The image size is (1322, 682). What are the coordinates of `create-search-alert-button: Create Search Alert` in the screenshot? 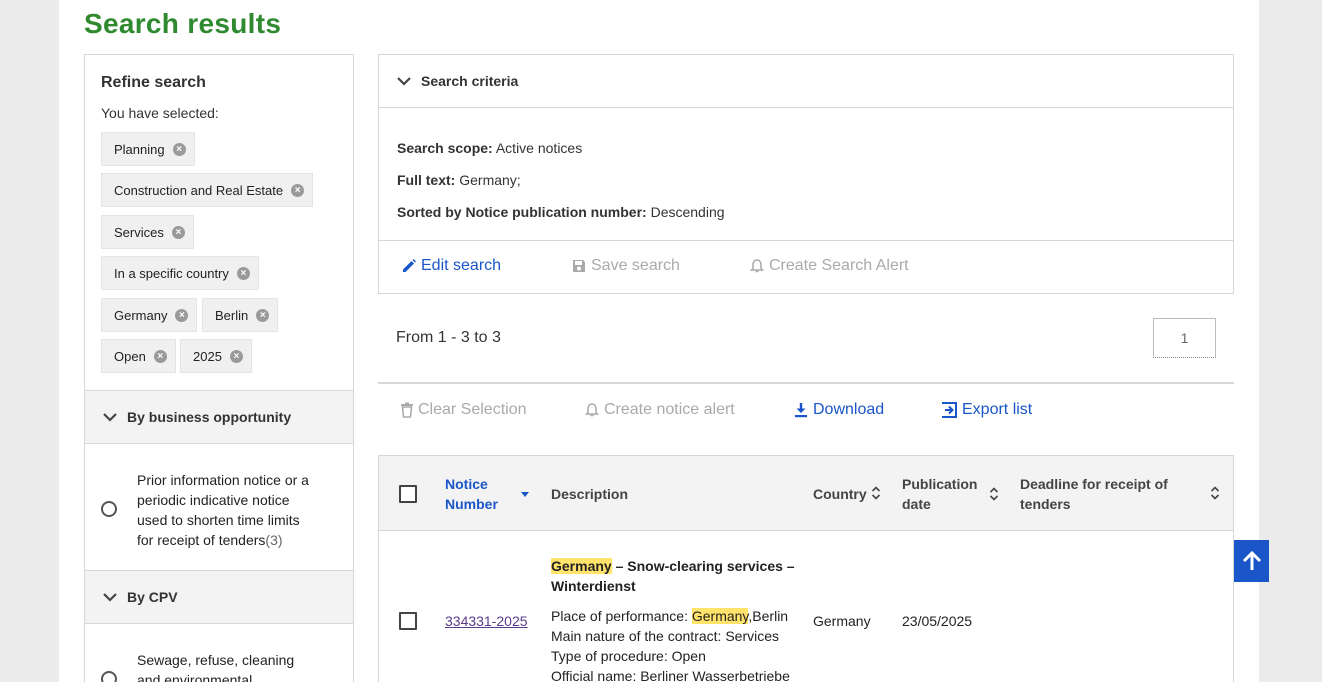 It's located at (829, 266).